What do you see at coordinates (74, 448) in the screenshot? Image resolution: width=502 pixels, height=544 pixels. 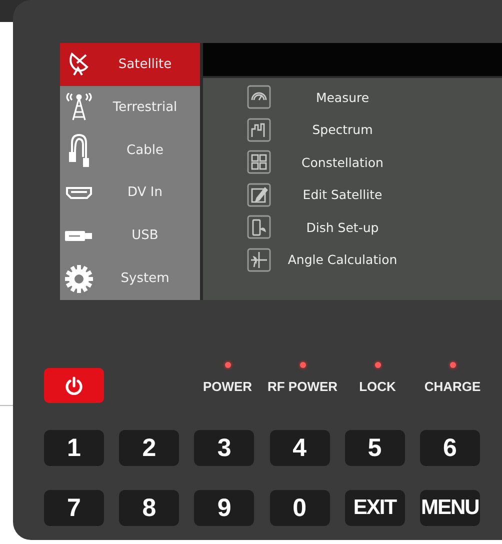 I see `number-key: 1` at bounding box center [74, 448].